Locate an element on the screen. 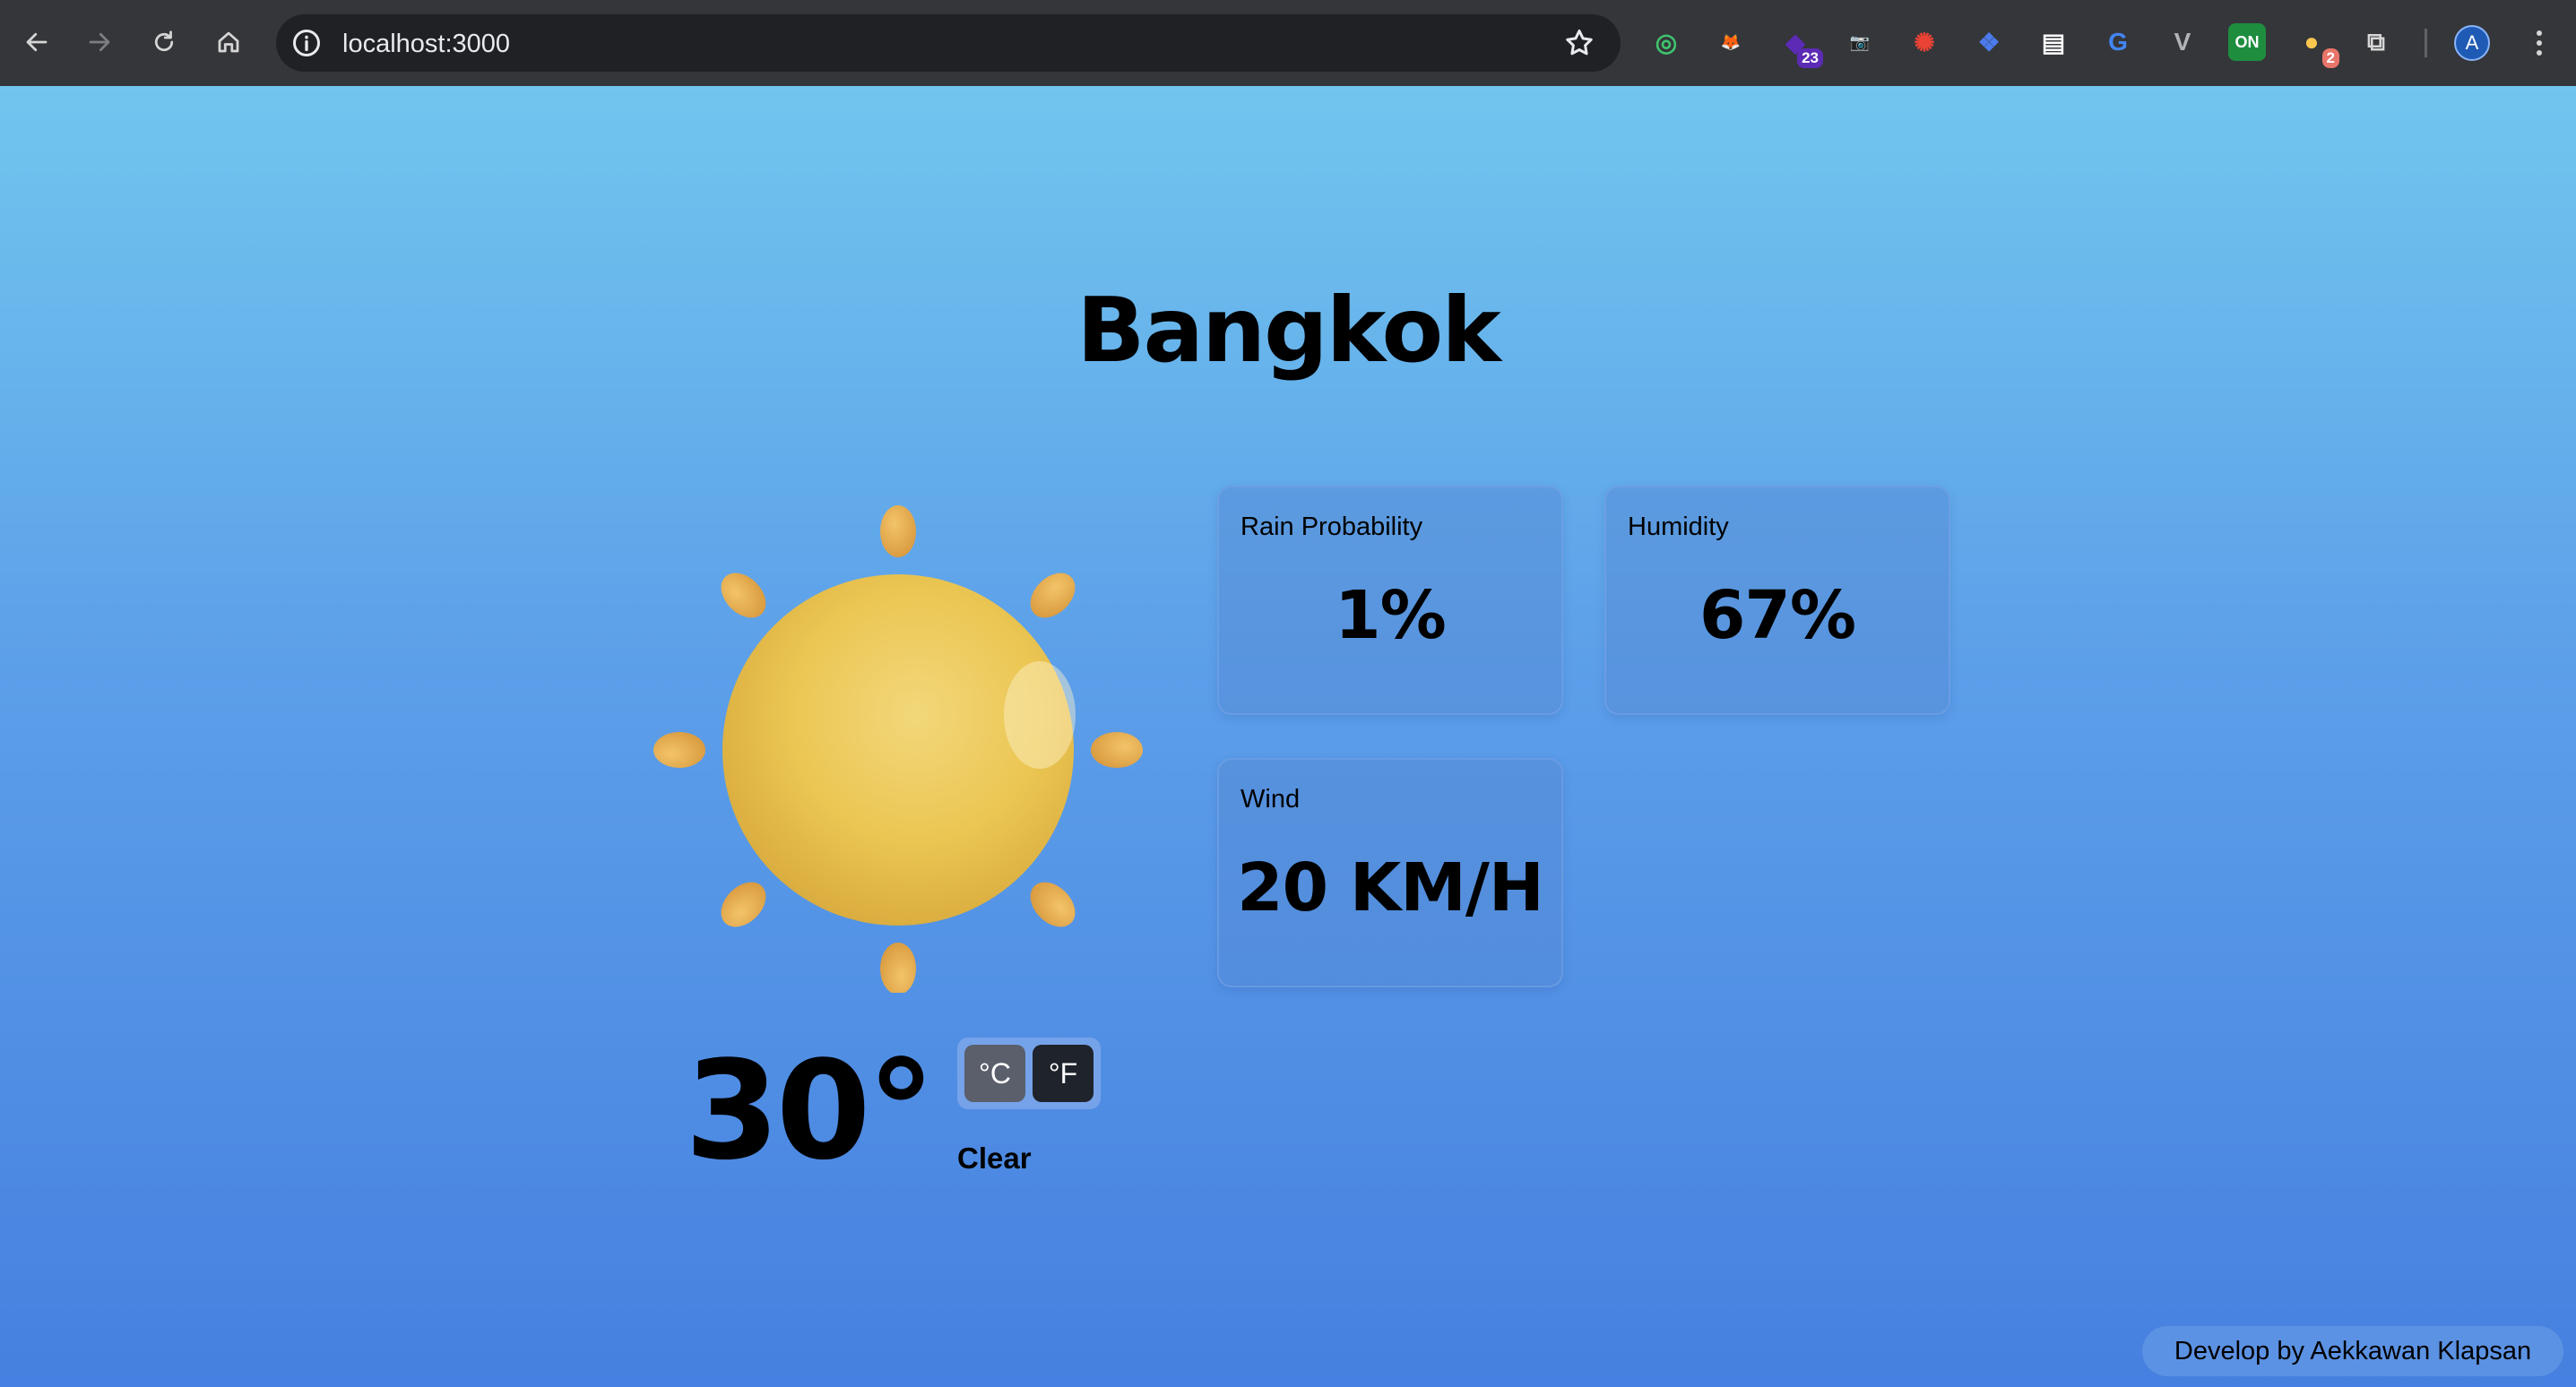 This screenshot has height=1387, width=2576. vue-extension-icon: V is located at coordinates (2182, 42).